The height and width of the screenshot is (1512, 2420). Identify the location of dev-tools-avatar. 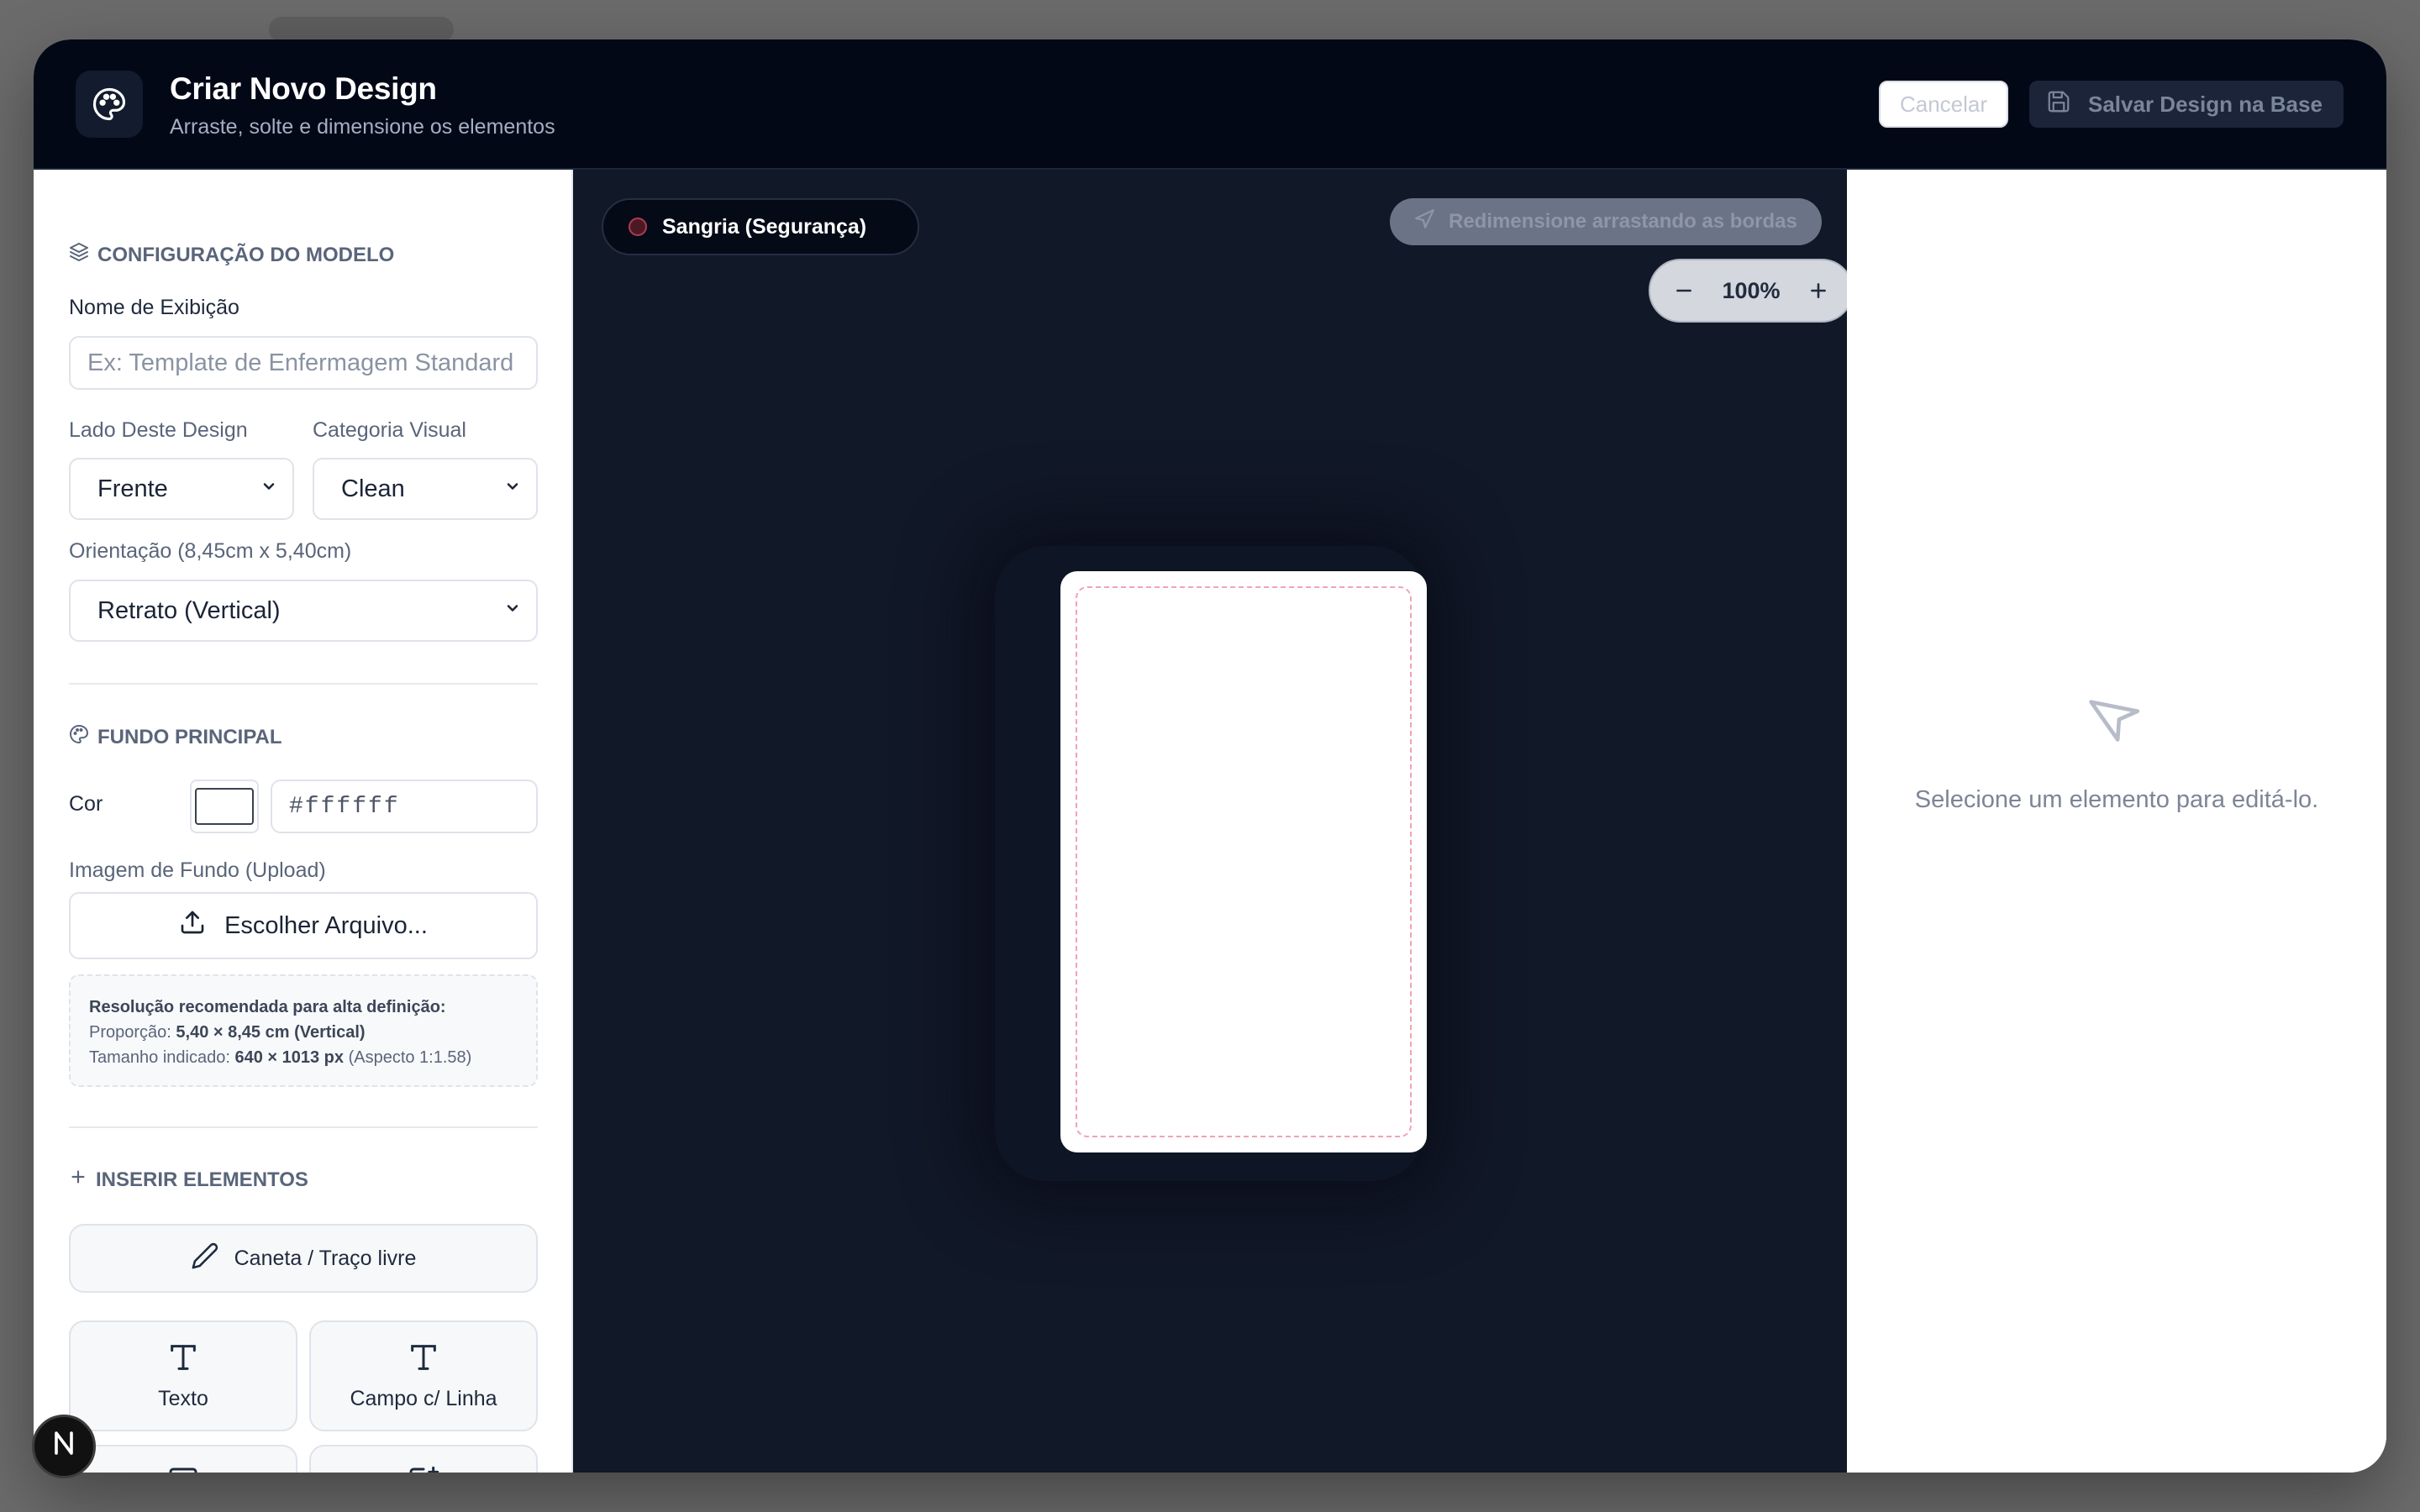
(64, 1446).